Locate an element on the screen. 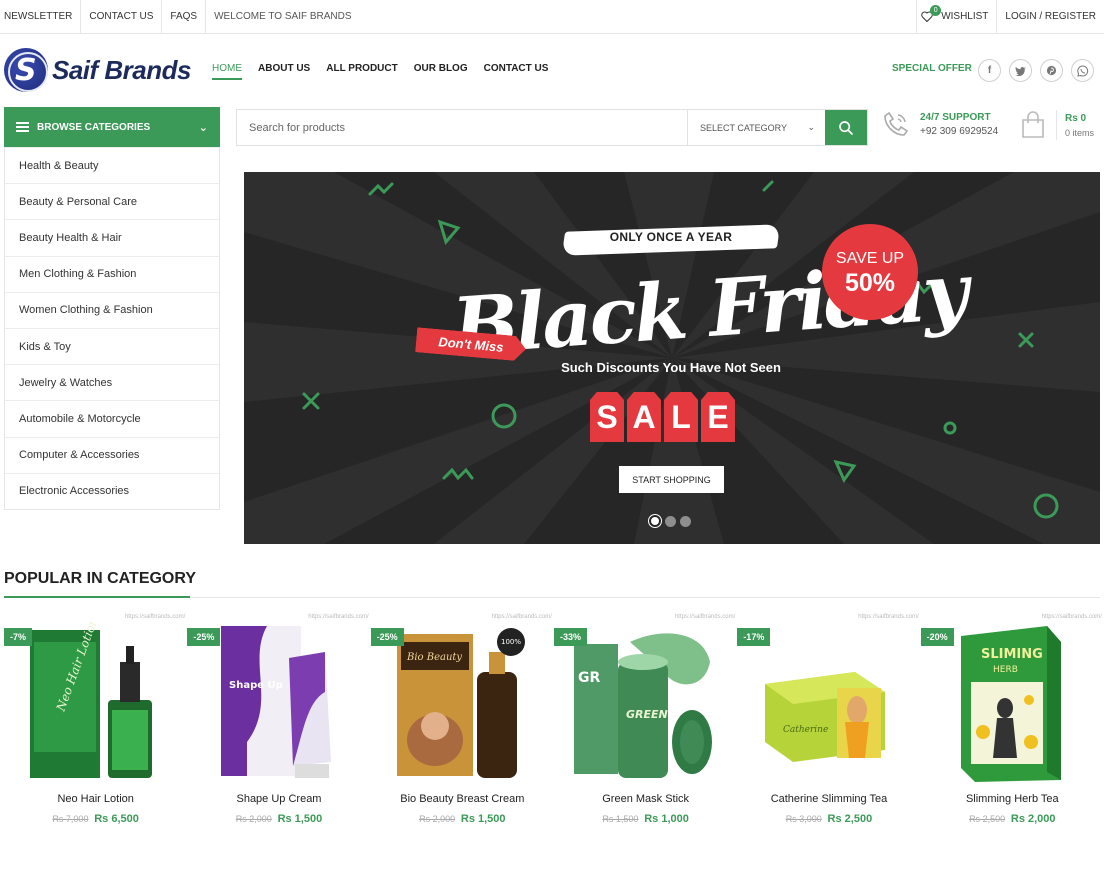 Image resolution: width=1104 pixels, height=884 pixels. save-badge: SAVE UP 50% is located at coordinates (870, 272).